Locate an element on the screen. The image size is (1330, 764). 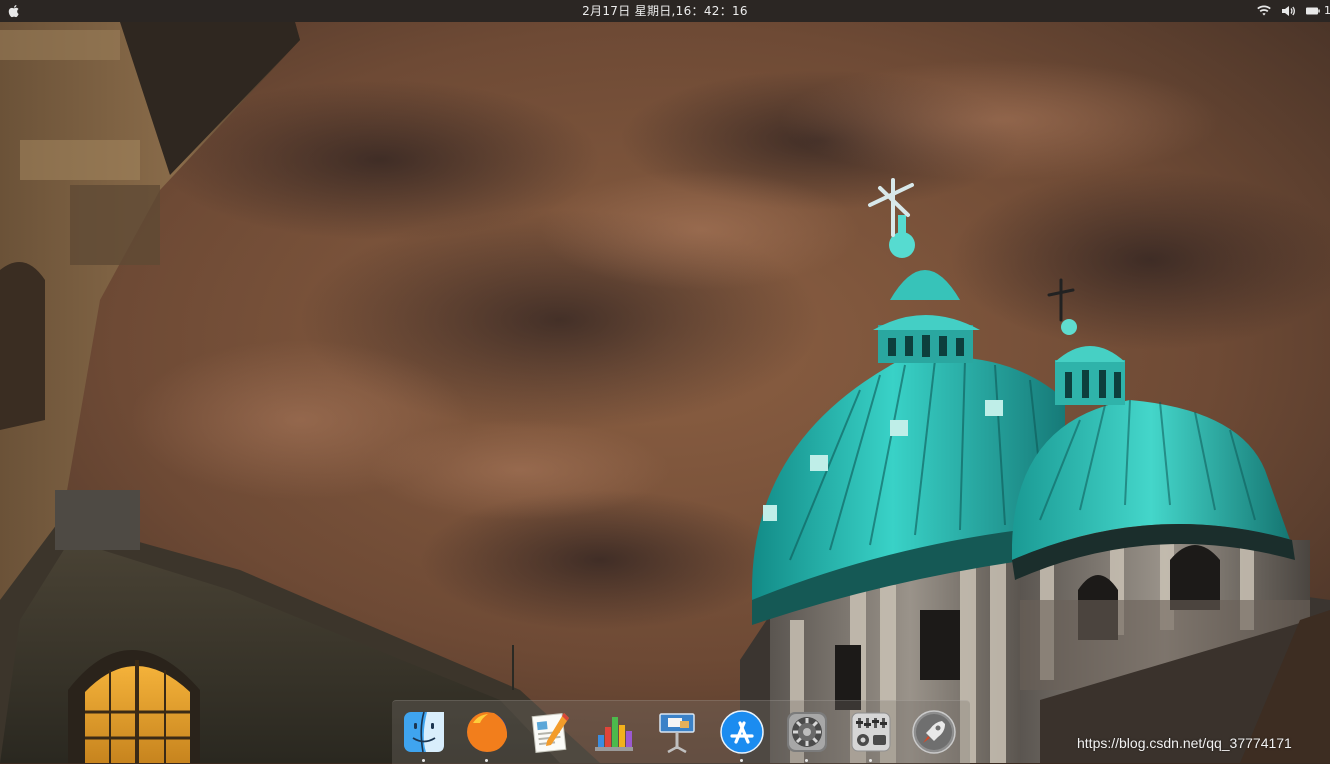
keynote-icon is located at coordinates (677, 733).